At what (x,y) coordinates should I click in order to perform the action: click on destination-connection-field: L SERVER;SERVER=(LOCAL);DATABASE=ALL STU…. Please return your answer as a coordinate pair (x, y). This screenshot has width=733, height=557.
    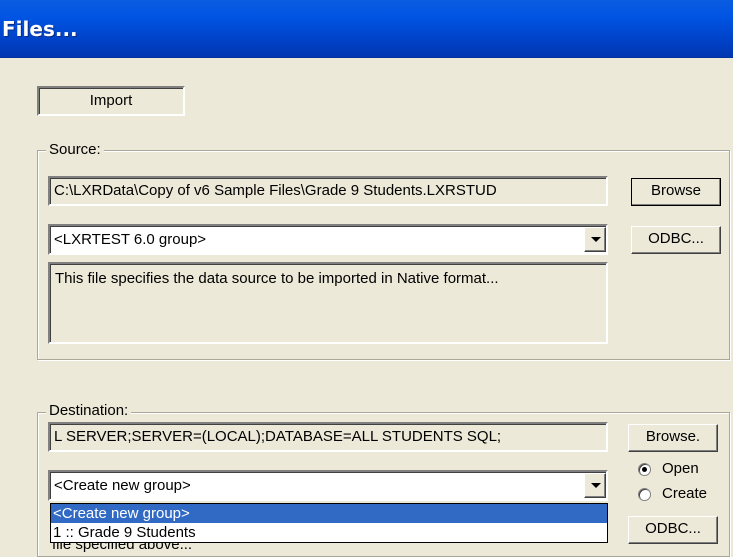
    Looking at the image, I should click on (328, 437).